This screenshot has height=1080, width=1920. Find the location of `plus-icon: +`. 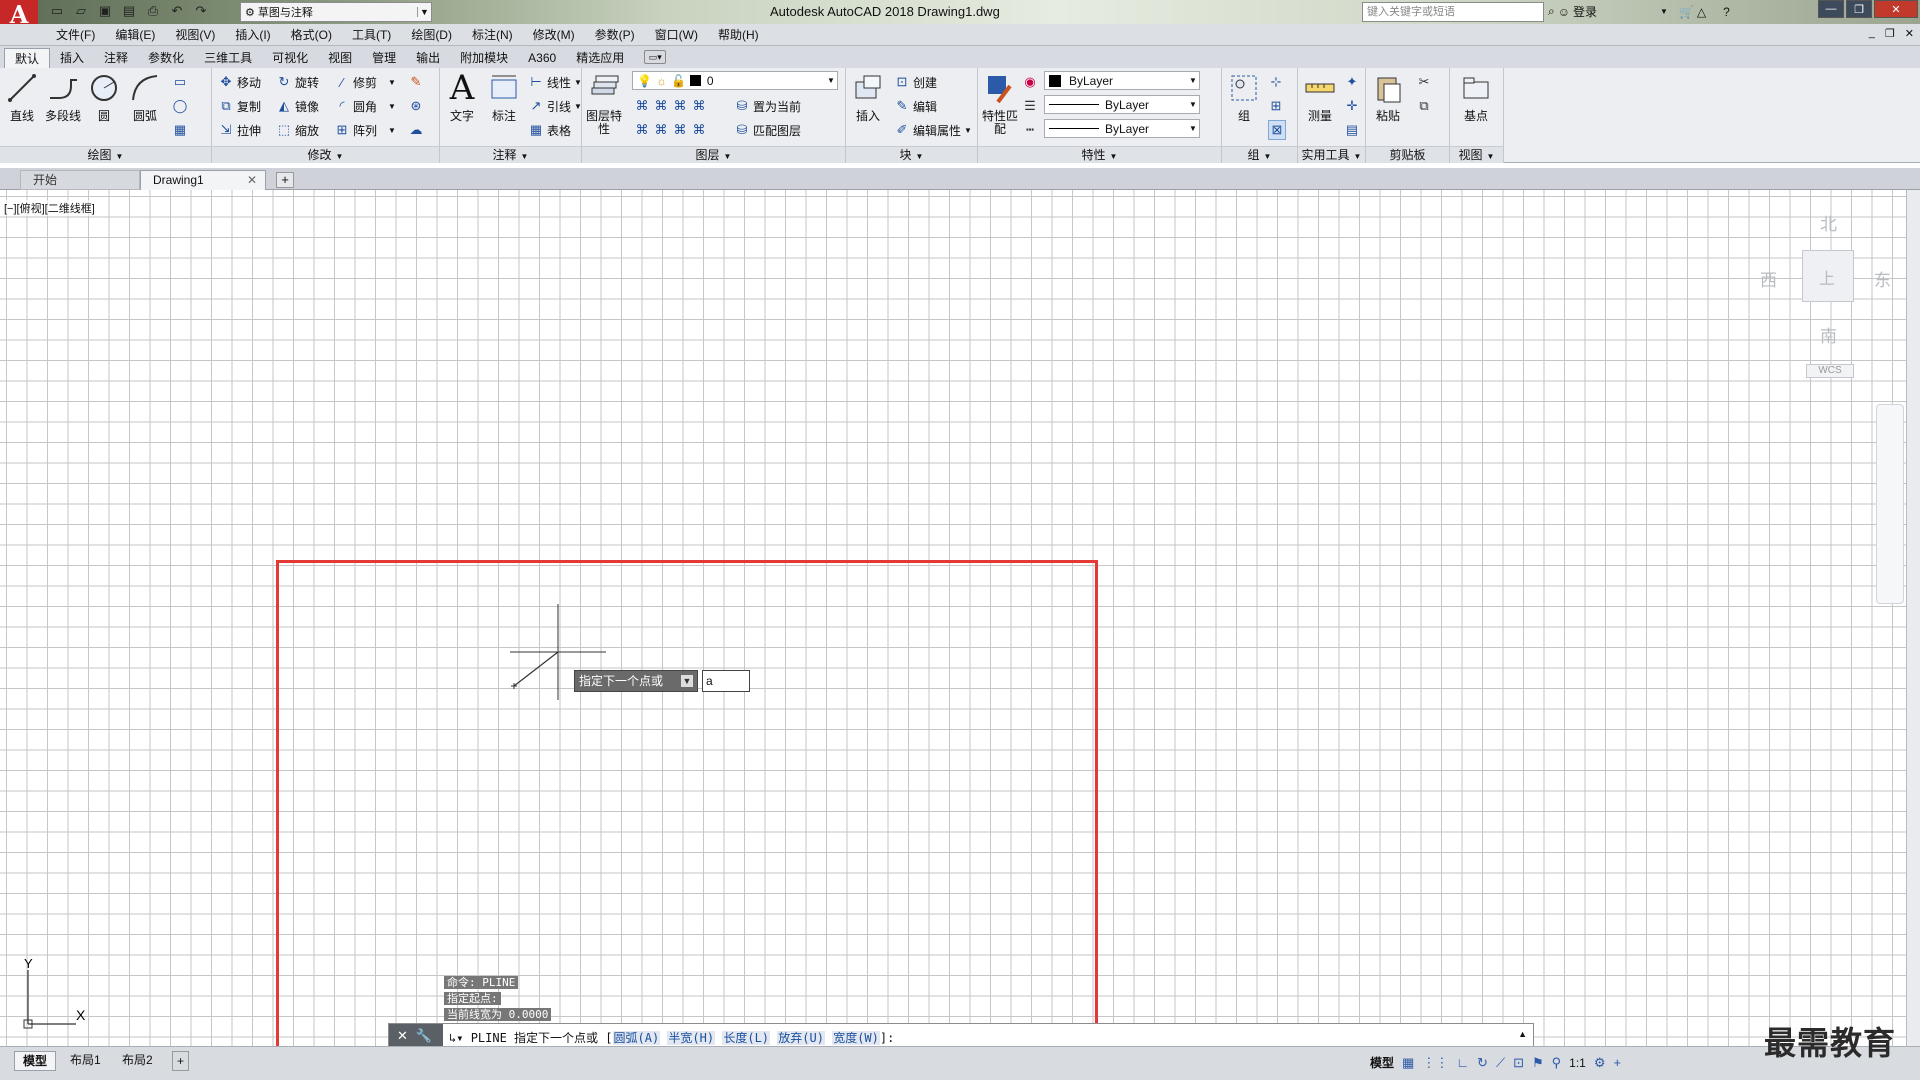

plus-icon: + is located at coordinates (1618, 1062).